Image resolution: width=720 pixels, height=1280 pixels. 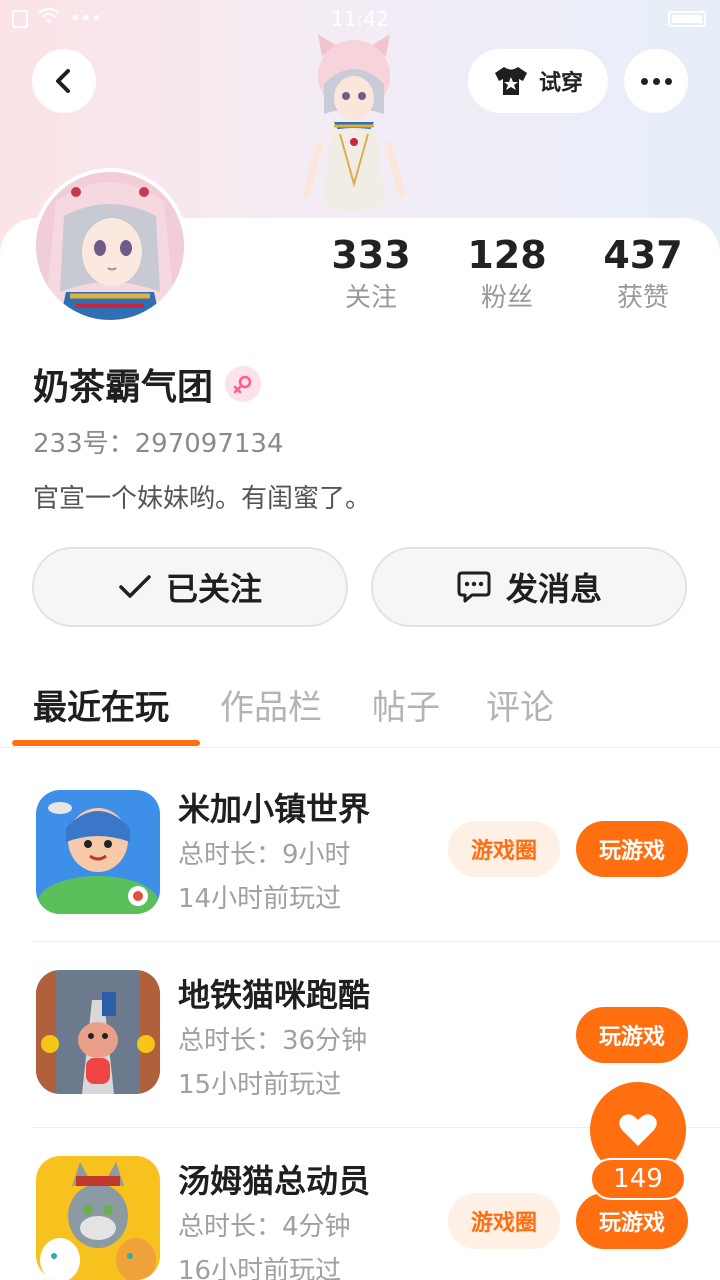 I want to click on send-message-button: 发消息, so click(x=529, y=587).